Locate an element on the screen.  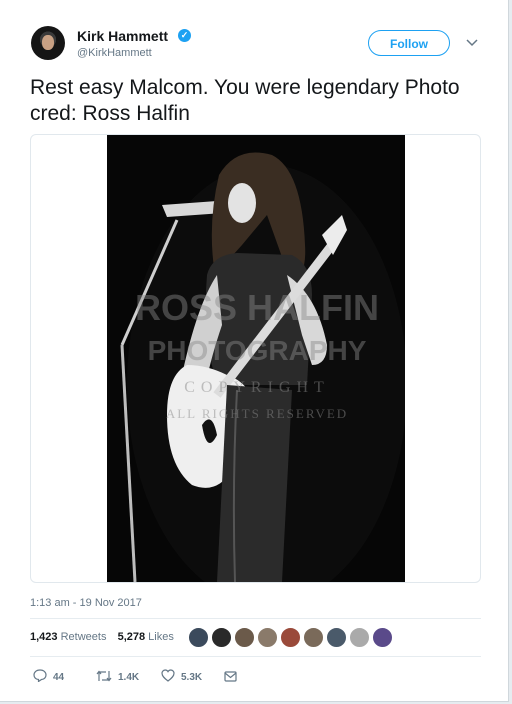
likes-count: 5,278 is located at coordinates (132, 637).